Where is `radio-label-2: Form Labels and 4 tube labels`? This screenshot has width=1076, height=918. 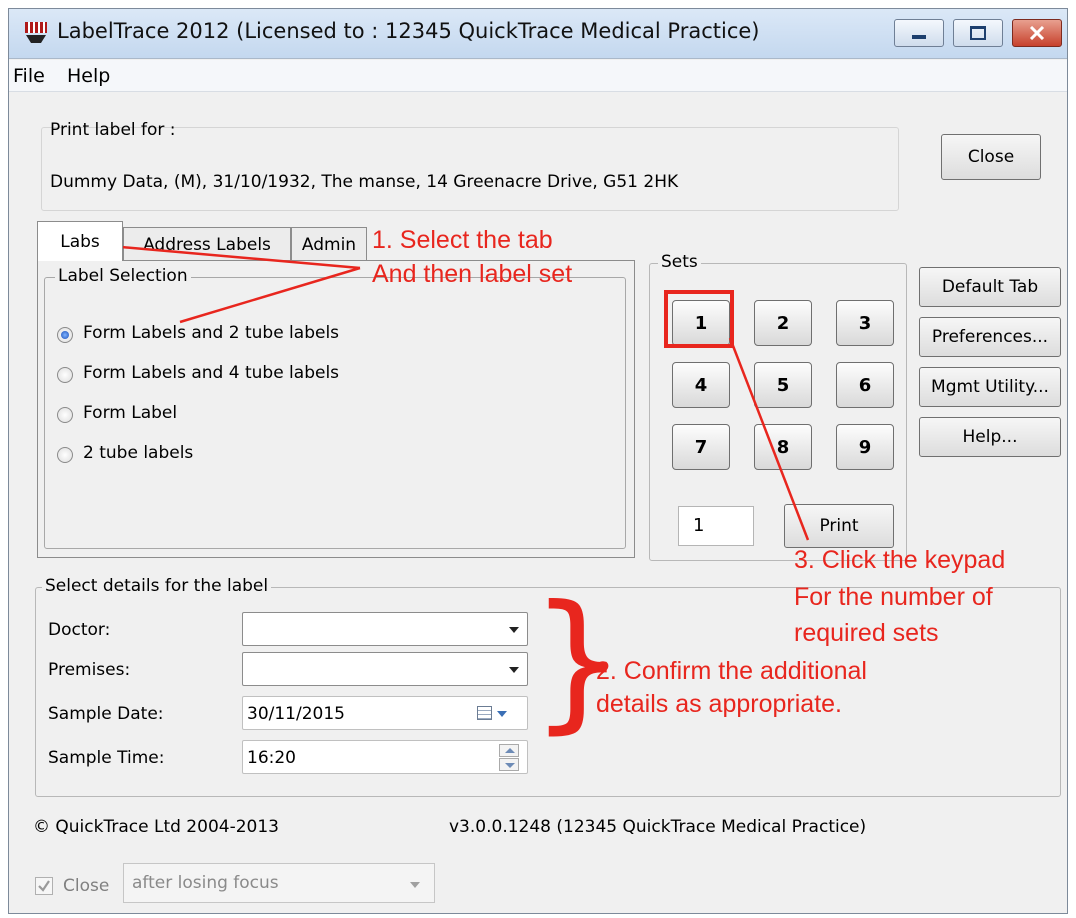 radio-label-2: Form Labels and 4 tube labels is located at coordinates (211, 373).